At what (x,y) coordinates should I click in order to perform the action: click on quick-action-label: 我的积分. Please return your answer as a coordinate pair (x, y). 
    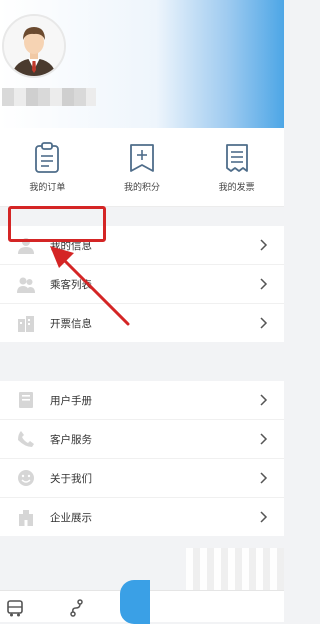
    Looking at the image, I should click on (142, 188).